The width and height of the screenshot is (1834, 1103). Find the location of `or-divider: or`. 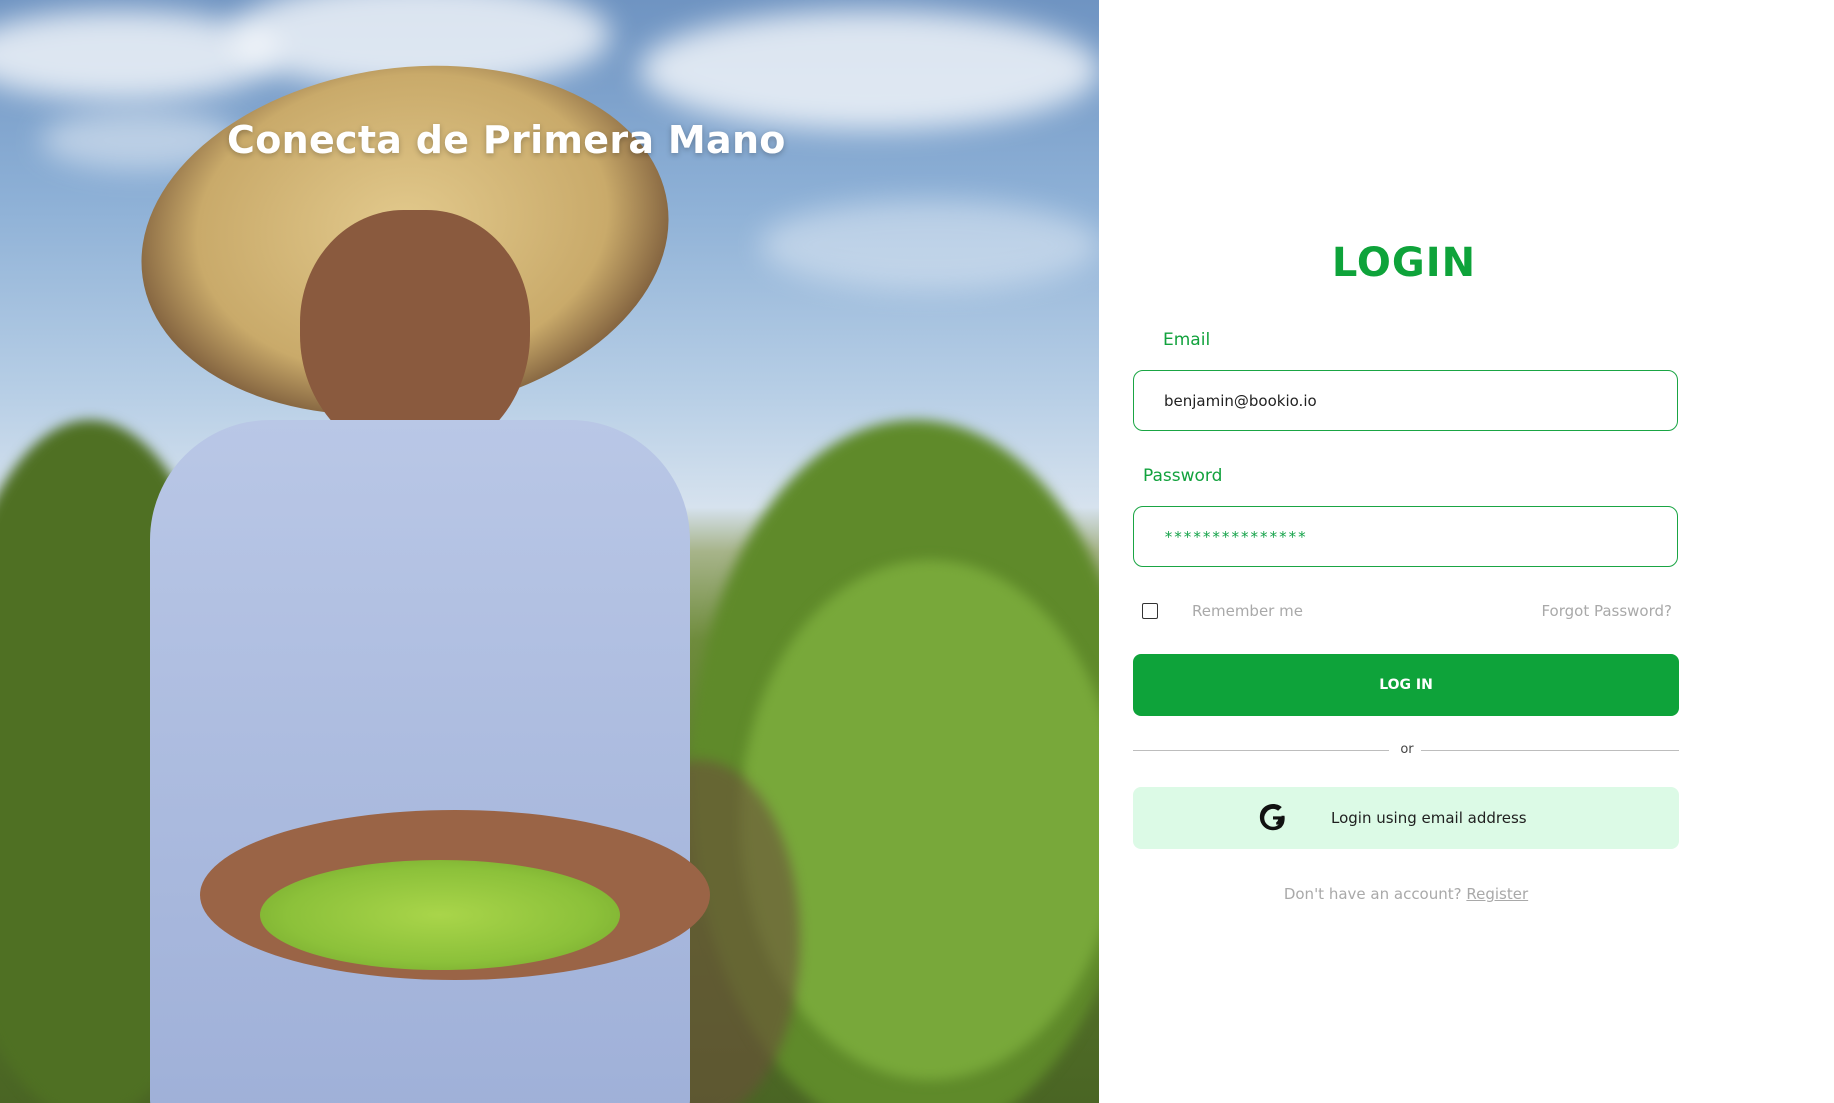

or-divider: or is located at coordinates (1406, 751).